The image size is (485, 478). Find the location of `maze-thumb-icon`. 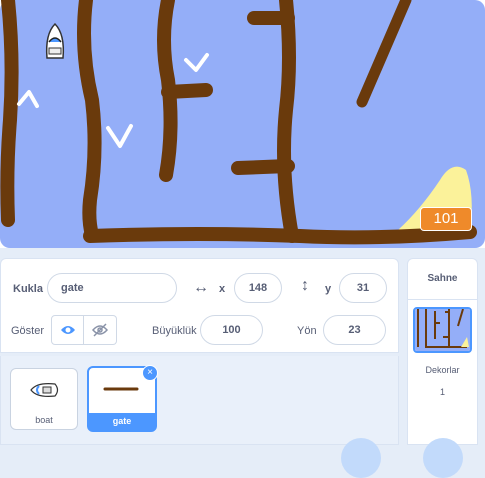

maze-thumb-icon is located at coordinates (442, 330).